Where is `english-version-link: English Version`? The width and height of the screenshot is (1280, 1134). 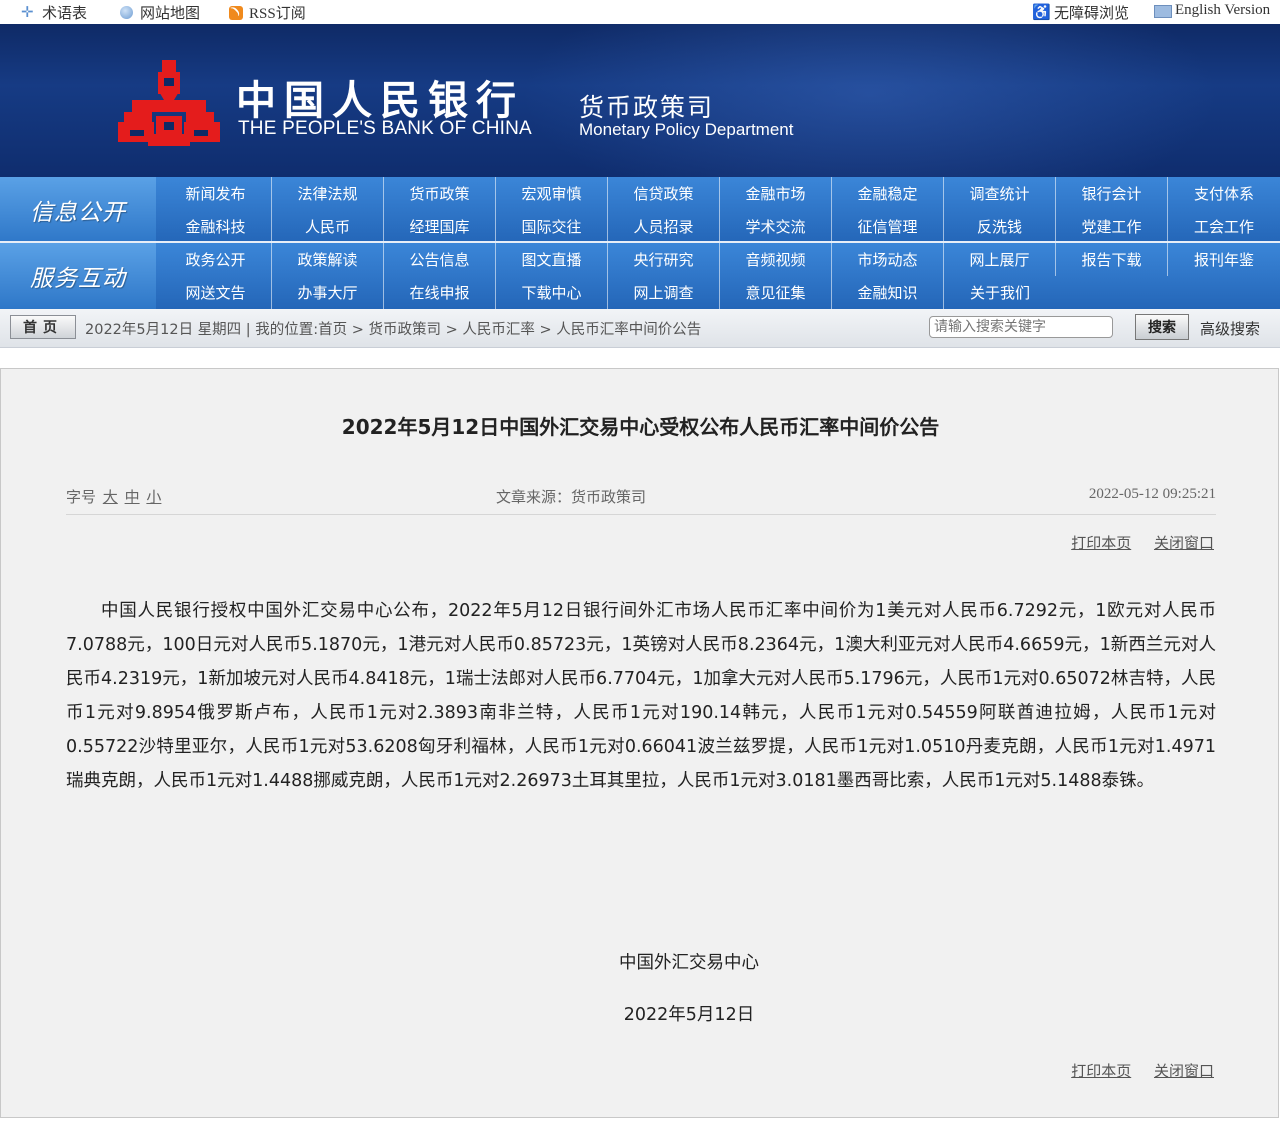 english-version-link: English Version is located at coordinates (1211, 10).